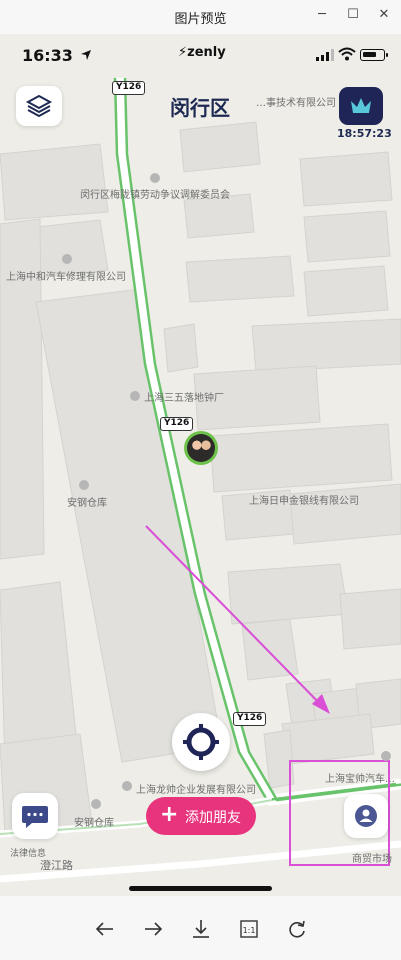  I want to click on clock-label: 18:57:23, so click(364, 133).